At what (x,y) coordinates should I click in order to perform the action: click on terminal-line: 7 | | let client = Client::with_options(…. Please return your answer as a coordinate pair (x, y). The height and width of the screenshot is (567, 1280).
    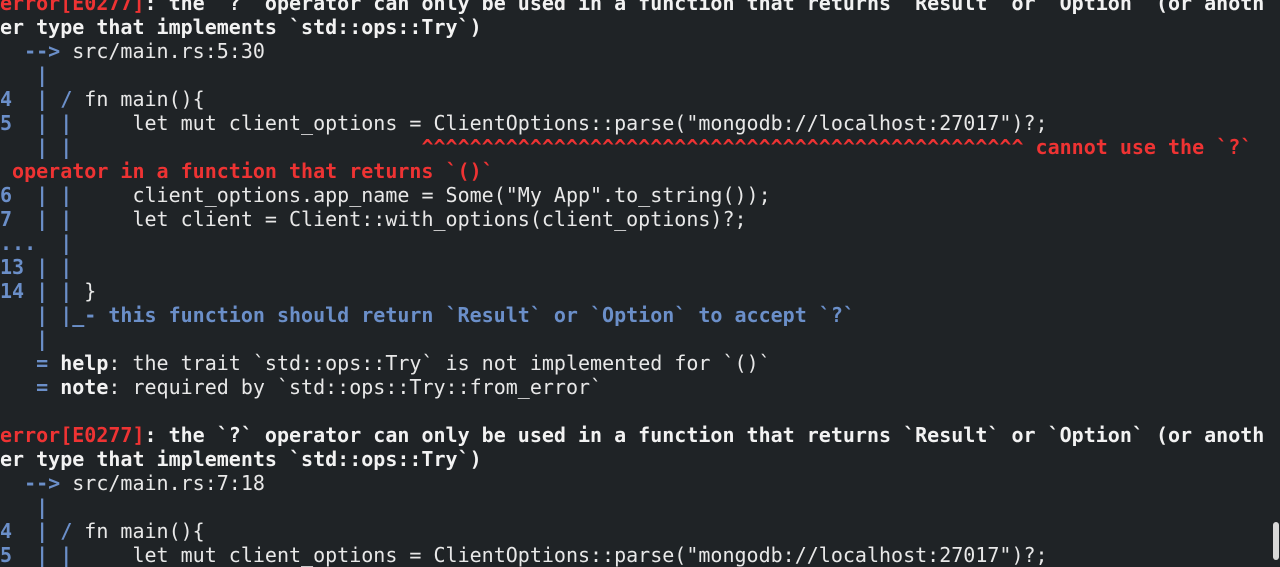
    Looking at the image, I should click on (634, 219).